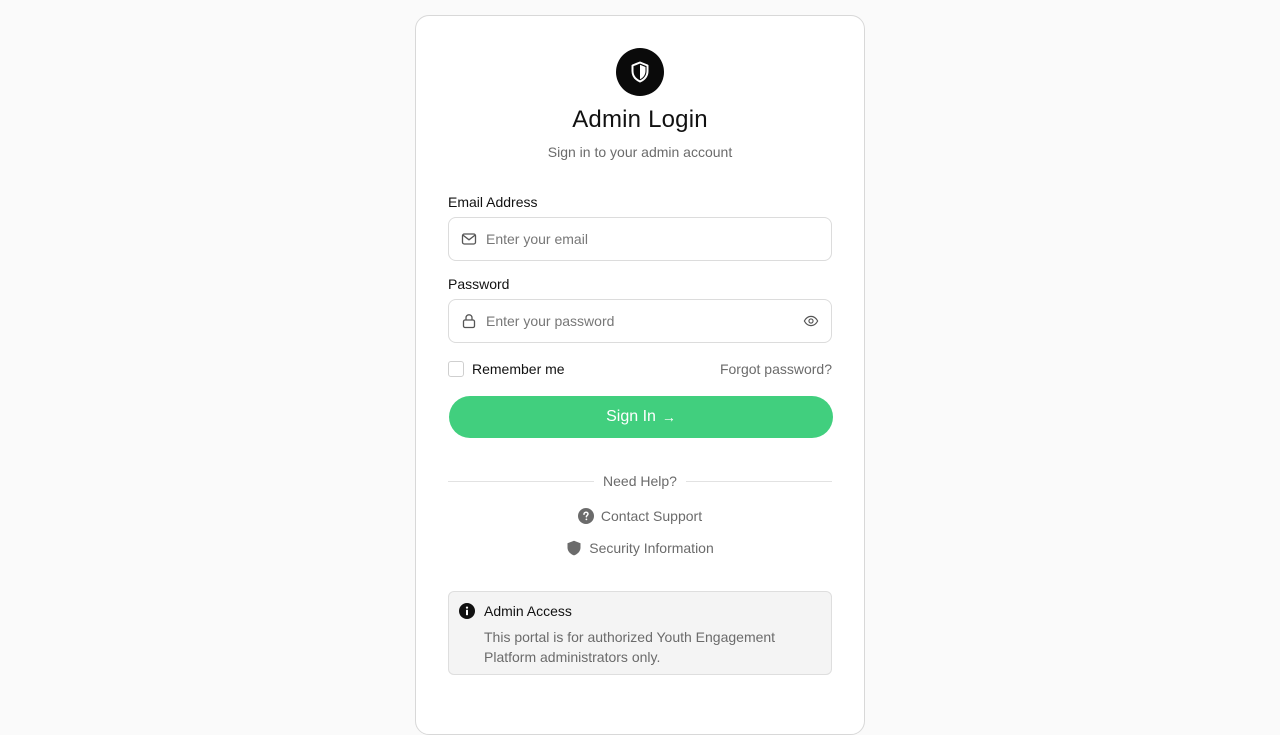 Image resolution: width=1280 pixels, height=735 pixels. What do you see at coordinates (652, 239) in the screenshot?
I see `email-field` at bounding box center [652, 239].